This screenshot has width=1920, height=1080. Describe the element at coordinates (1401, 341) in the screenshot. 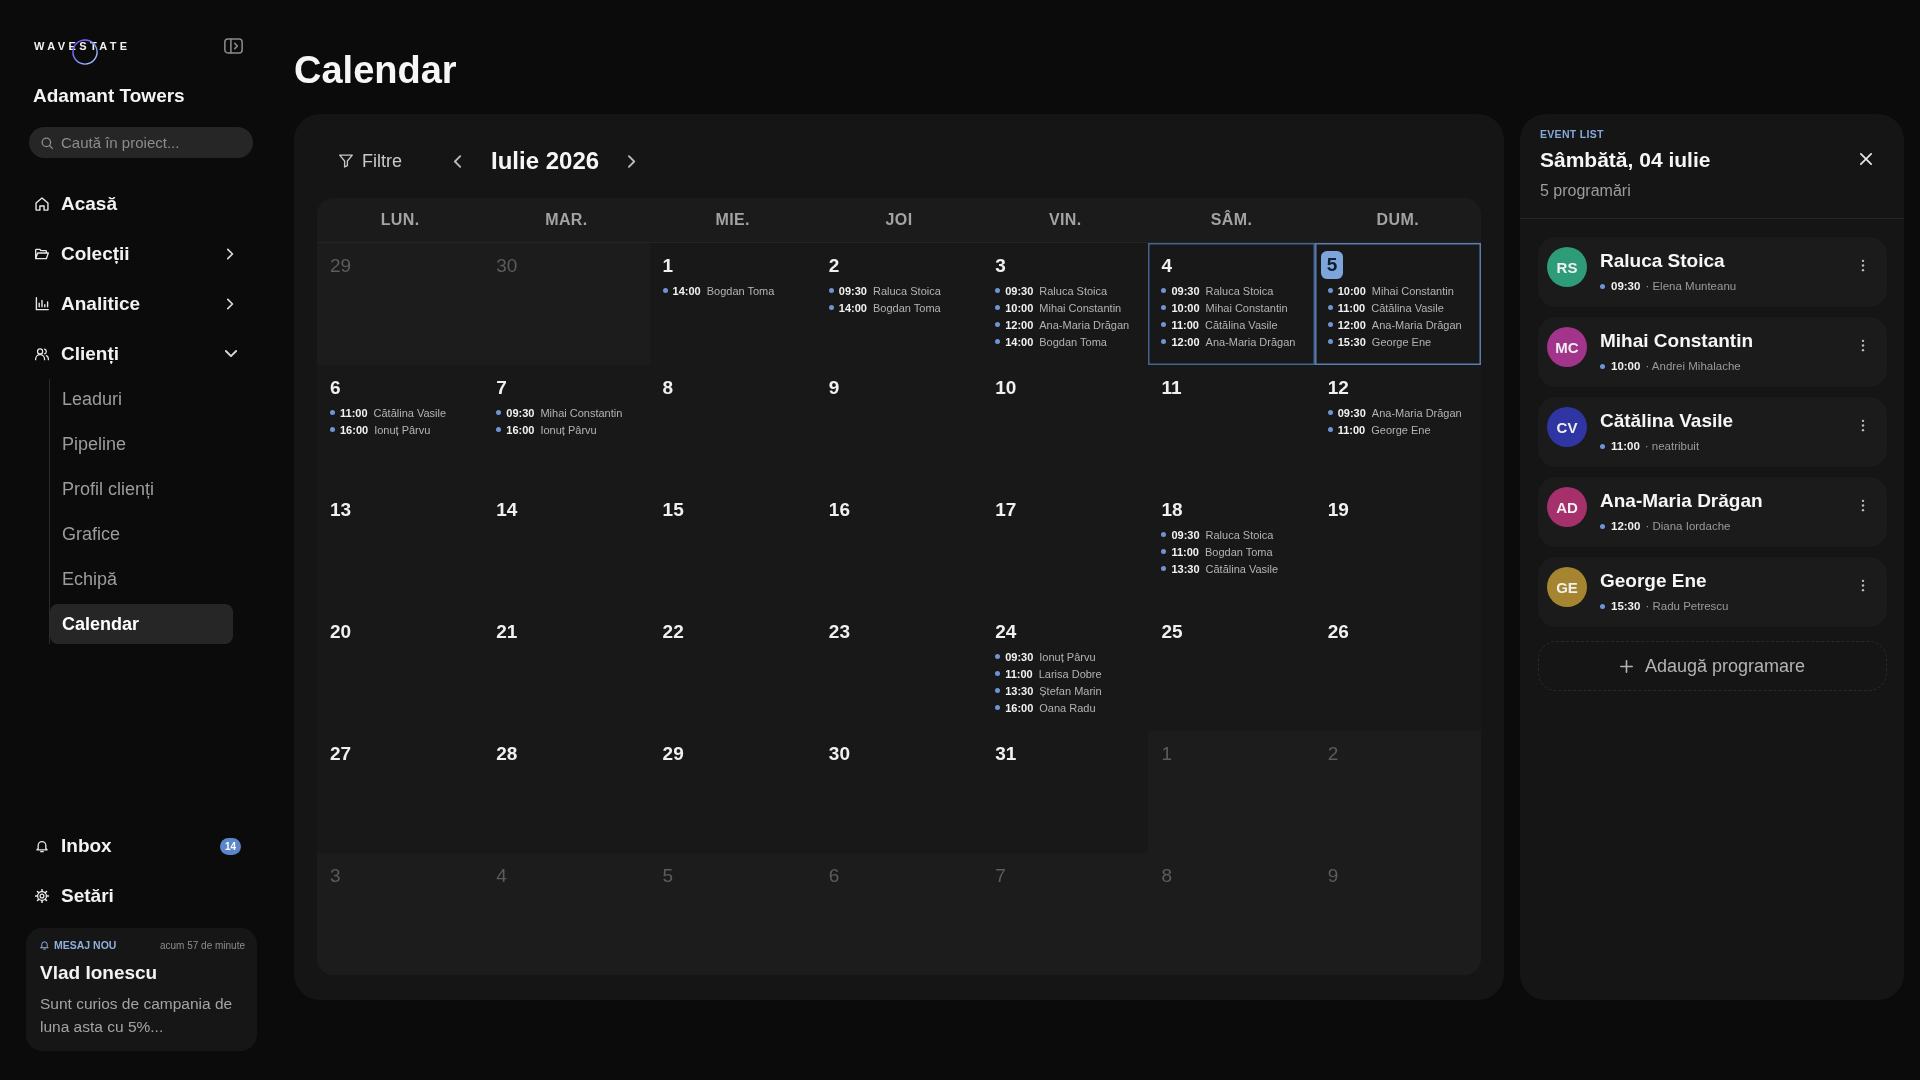

I see `event-client: George Ene` at that location.